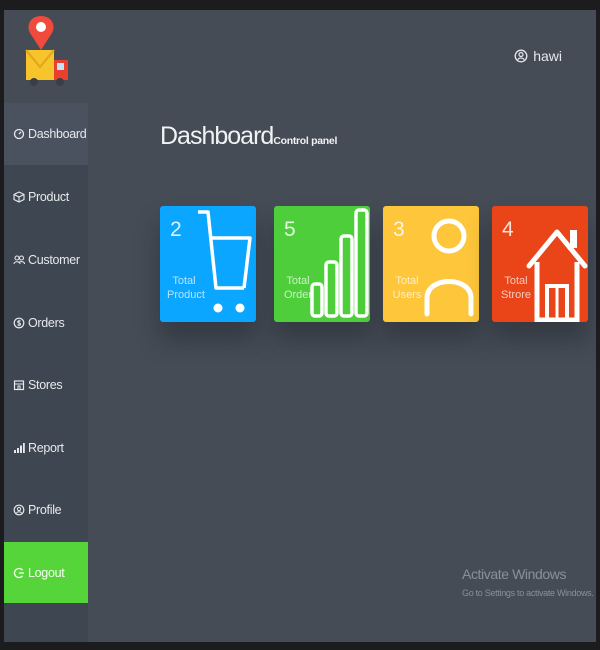 The image size is (600, 650). Describe the element at coordinates (225, 261) in the screenshot. I see `cart-icon` at that location.